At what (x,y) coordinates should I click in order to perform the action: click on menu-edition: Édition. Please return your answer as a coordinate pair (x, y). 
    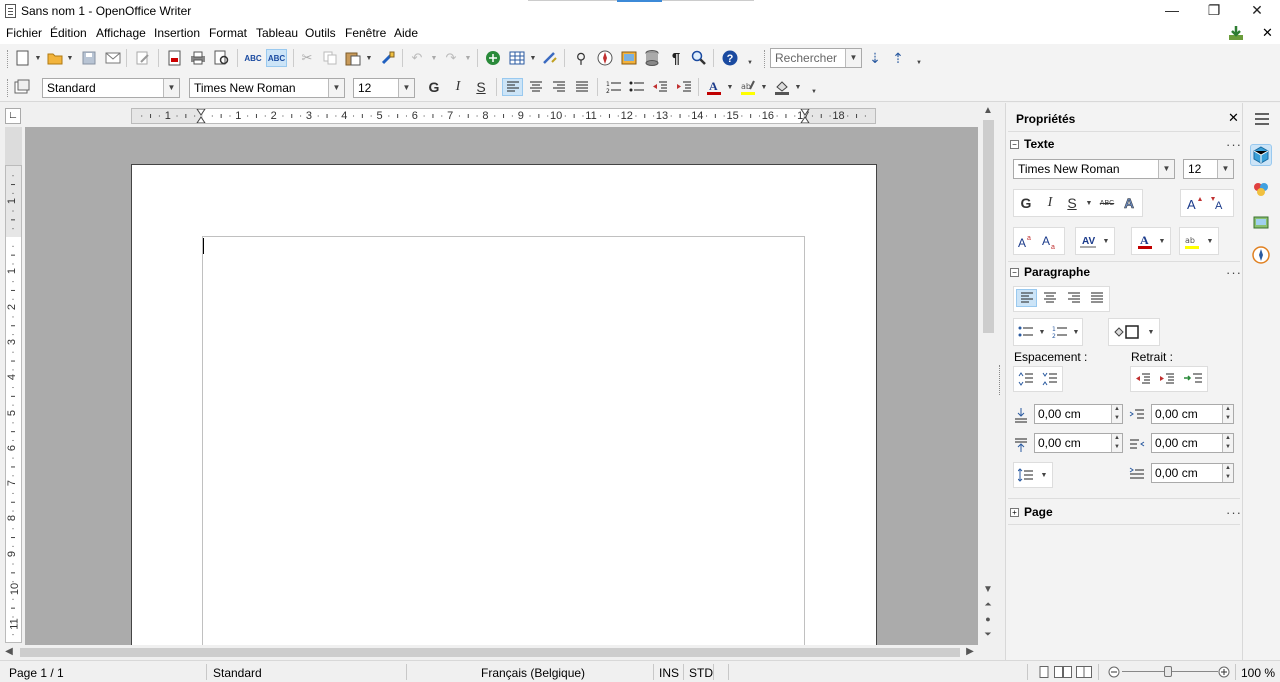
    Looking at the image, I should click on (68, 33).